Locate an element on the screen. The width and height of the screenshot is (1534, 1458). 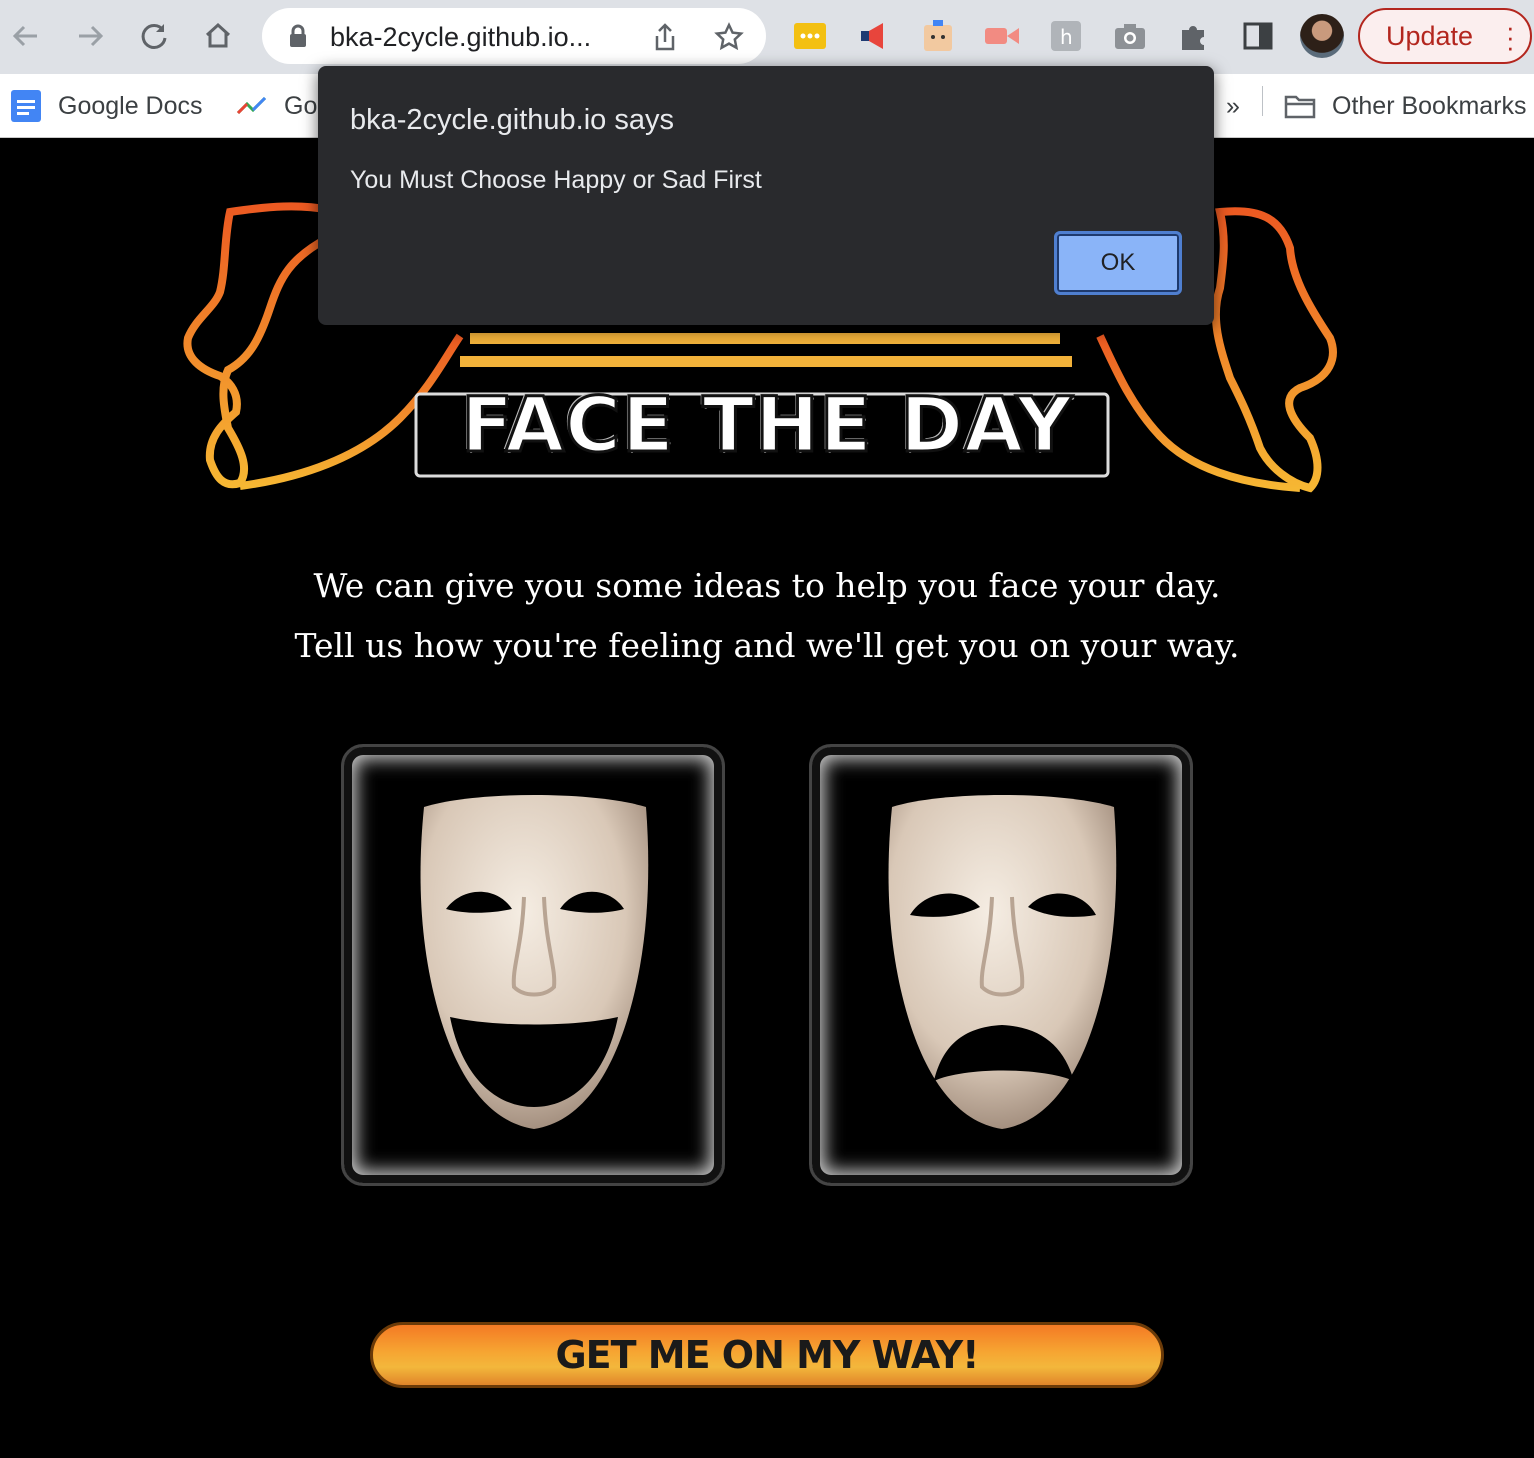
other-bookmarks-label: Other Bookmarks is located at coordinates (1429, 105).